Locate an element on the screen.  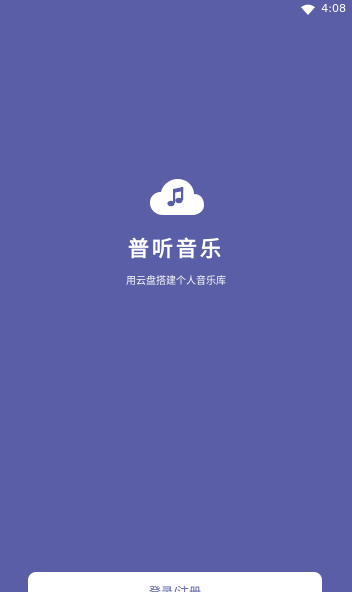
login-register-button: 登录/注册 is located at coordinates (175, 582).